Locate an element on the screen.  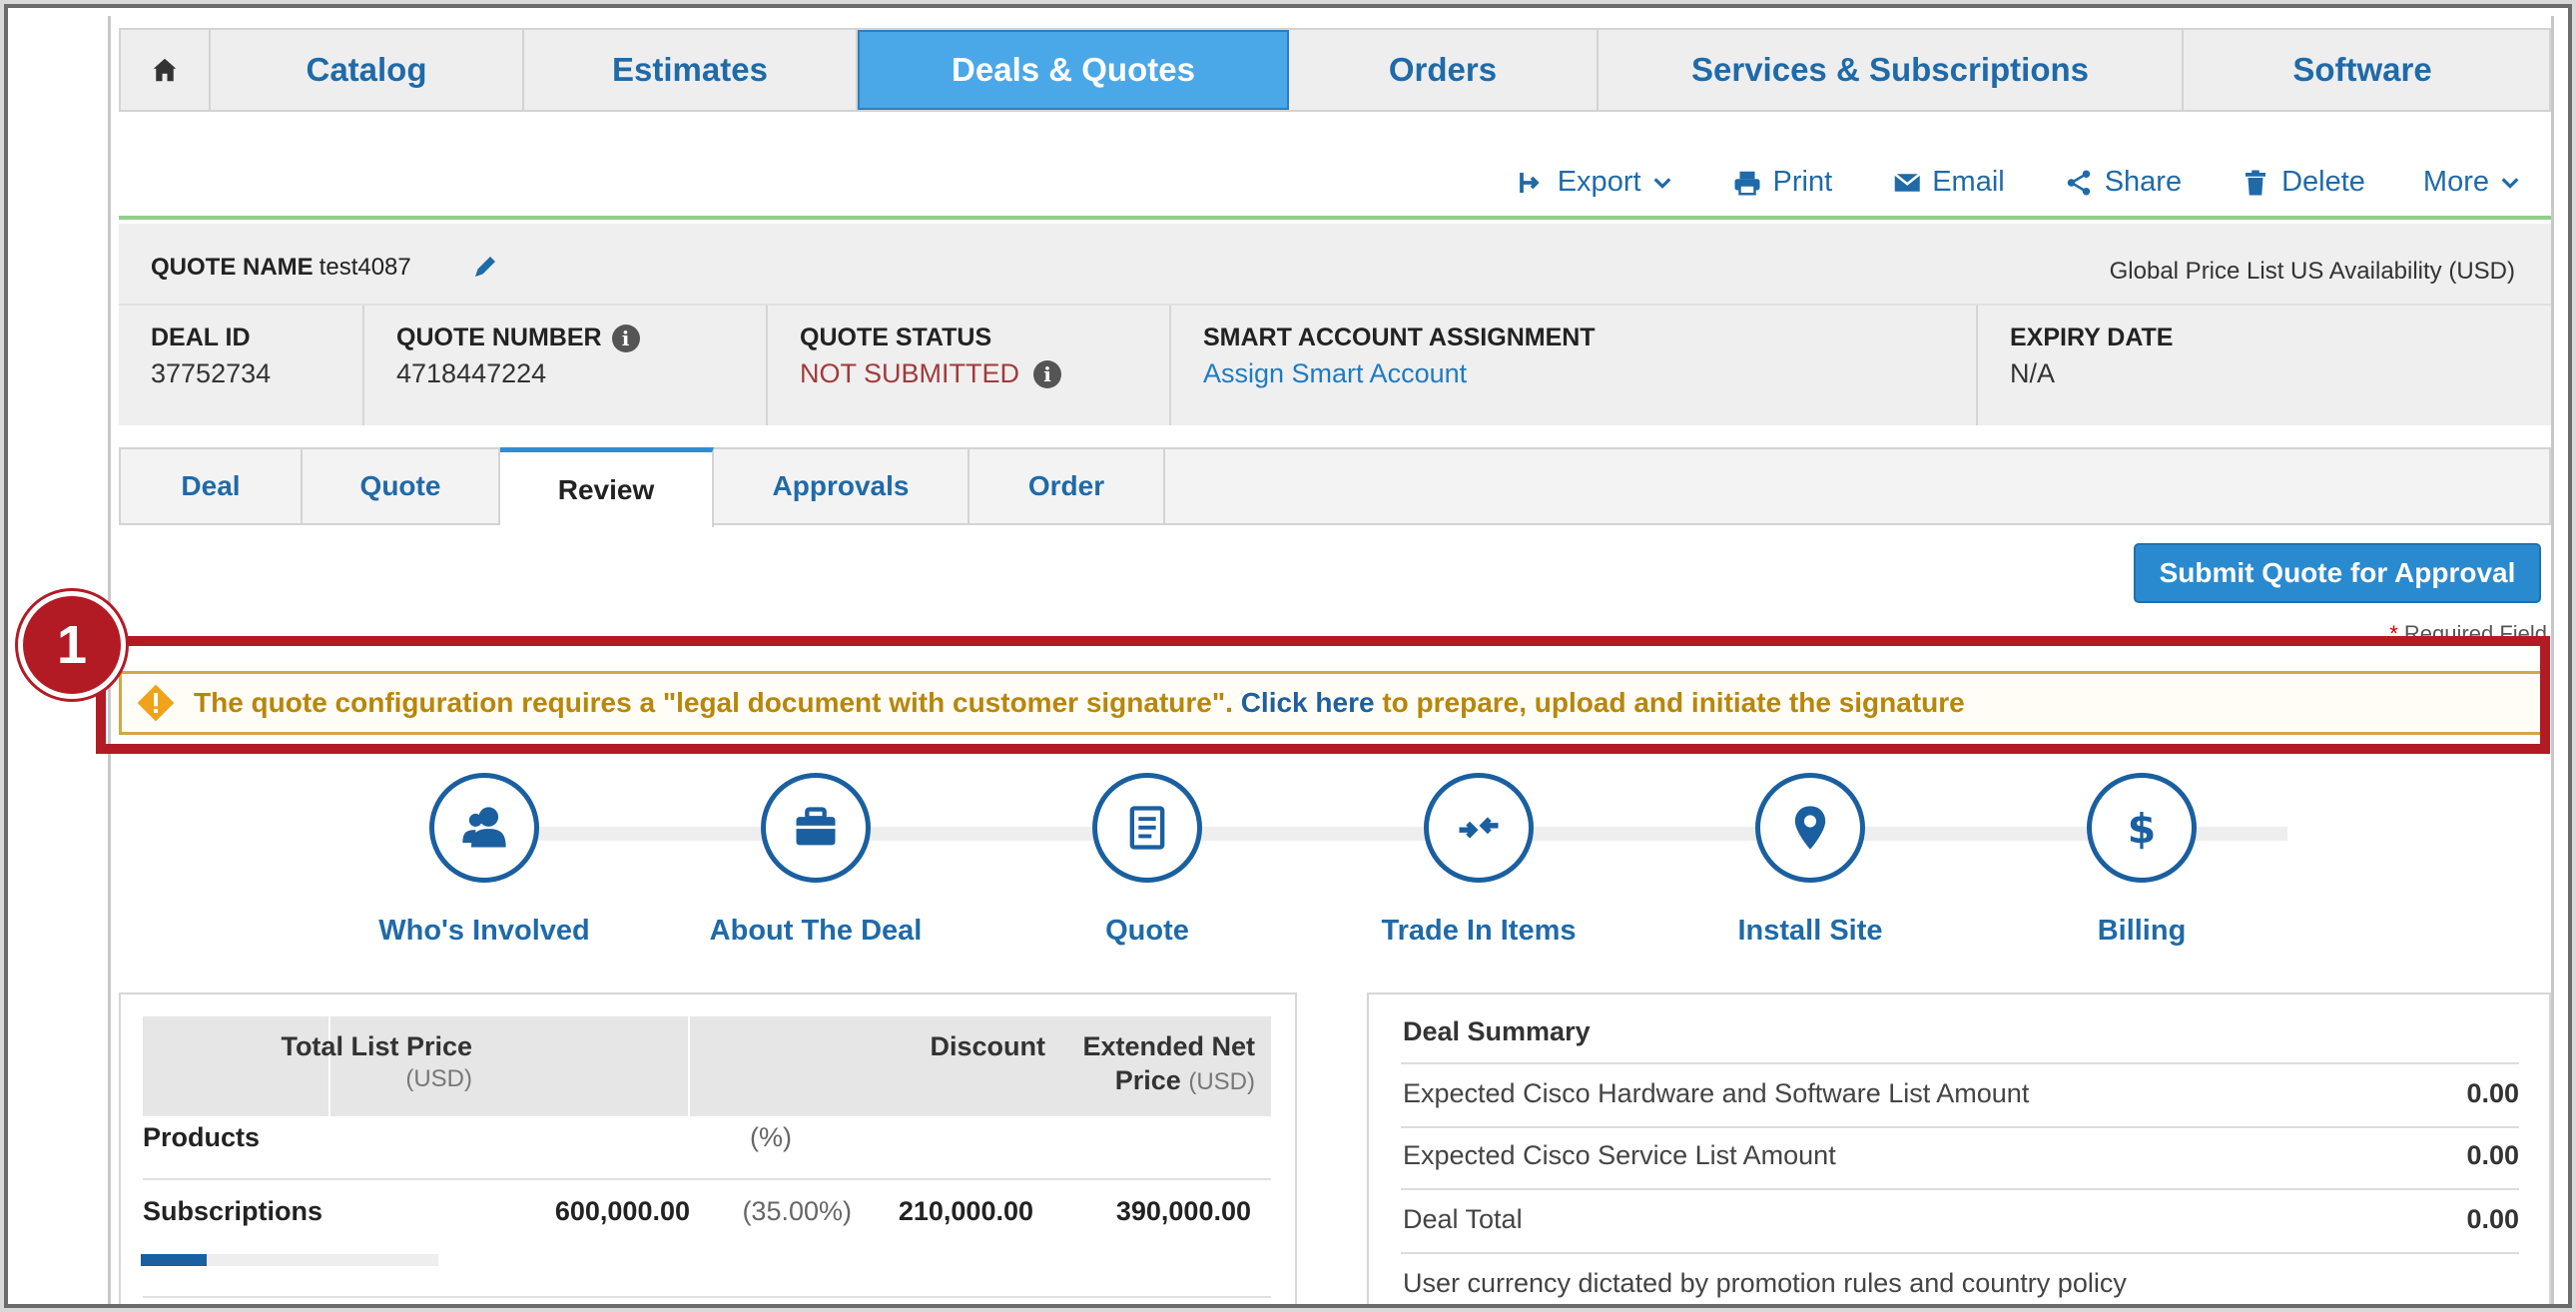
annotation-number-badge: 1 is located at coordinates (72, 645).